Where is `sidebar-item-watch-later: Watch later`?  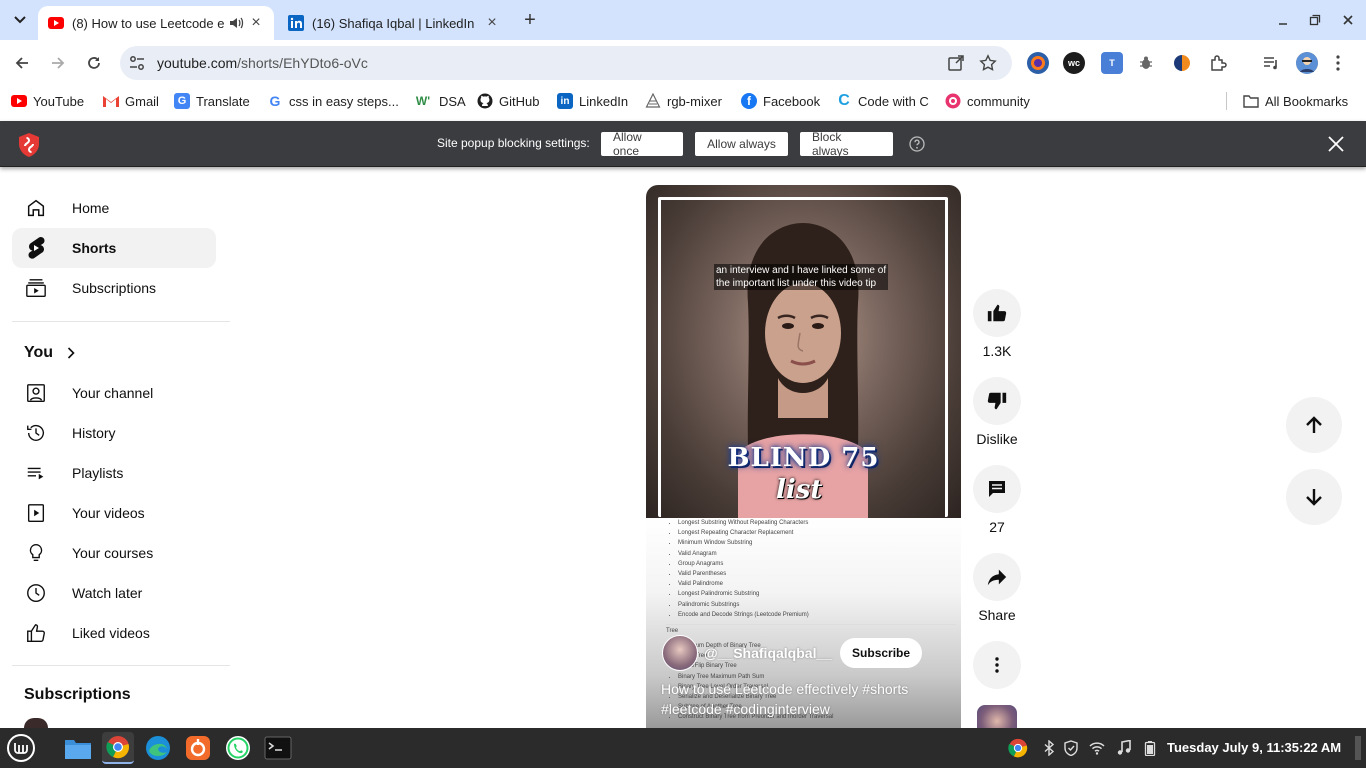
sidebar-item-watch-later: Watch later is located at coordinates (114, 593).